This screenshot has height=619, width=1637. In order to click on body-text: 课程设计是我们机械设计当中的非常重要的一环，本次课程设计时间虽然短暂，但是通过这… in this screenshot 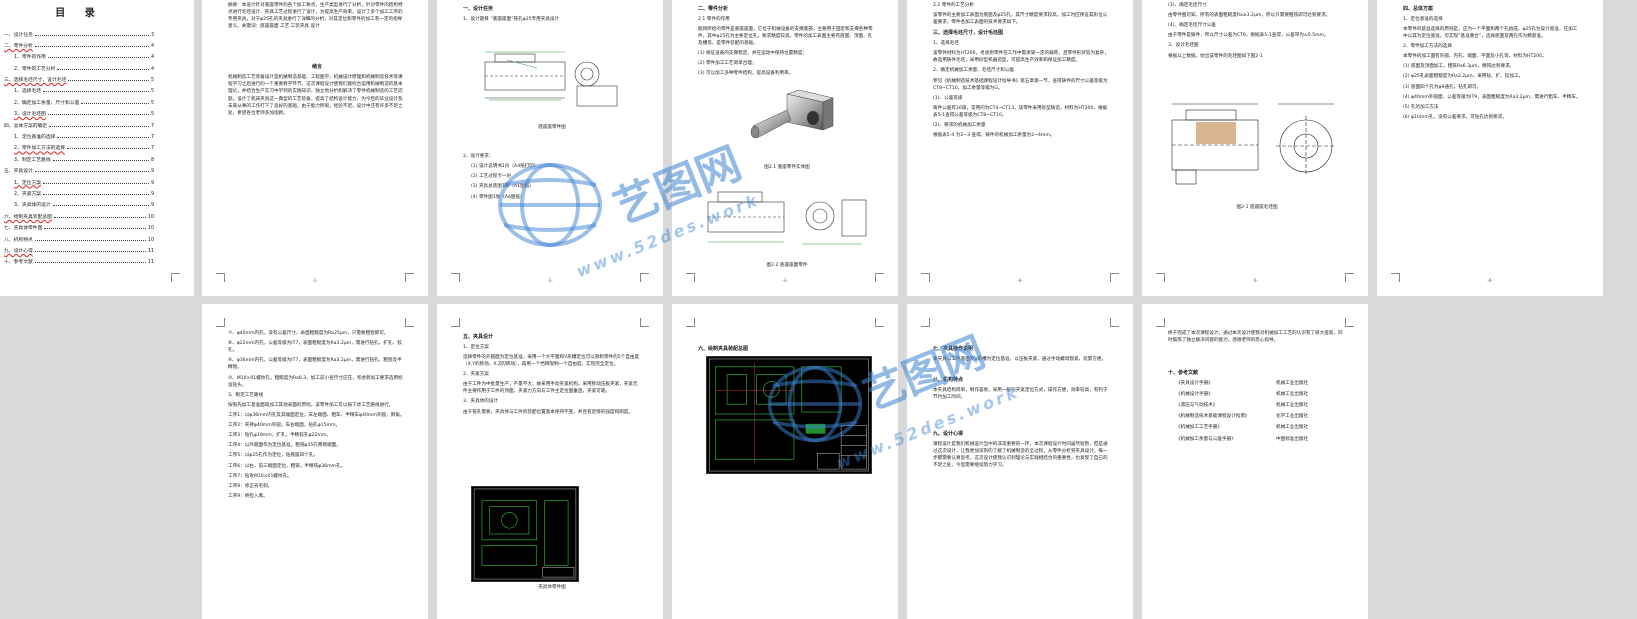, I will do `click(1020, 454)`.